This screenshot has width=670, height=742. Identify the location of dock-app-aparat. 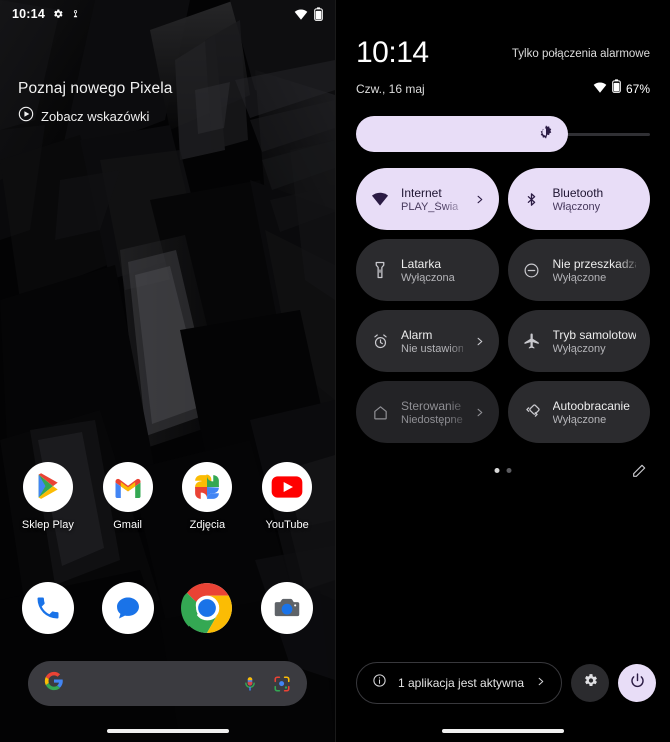
(287, 608).